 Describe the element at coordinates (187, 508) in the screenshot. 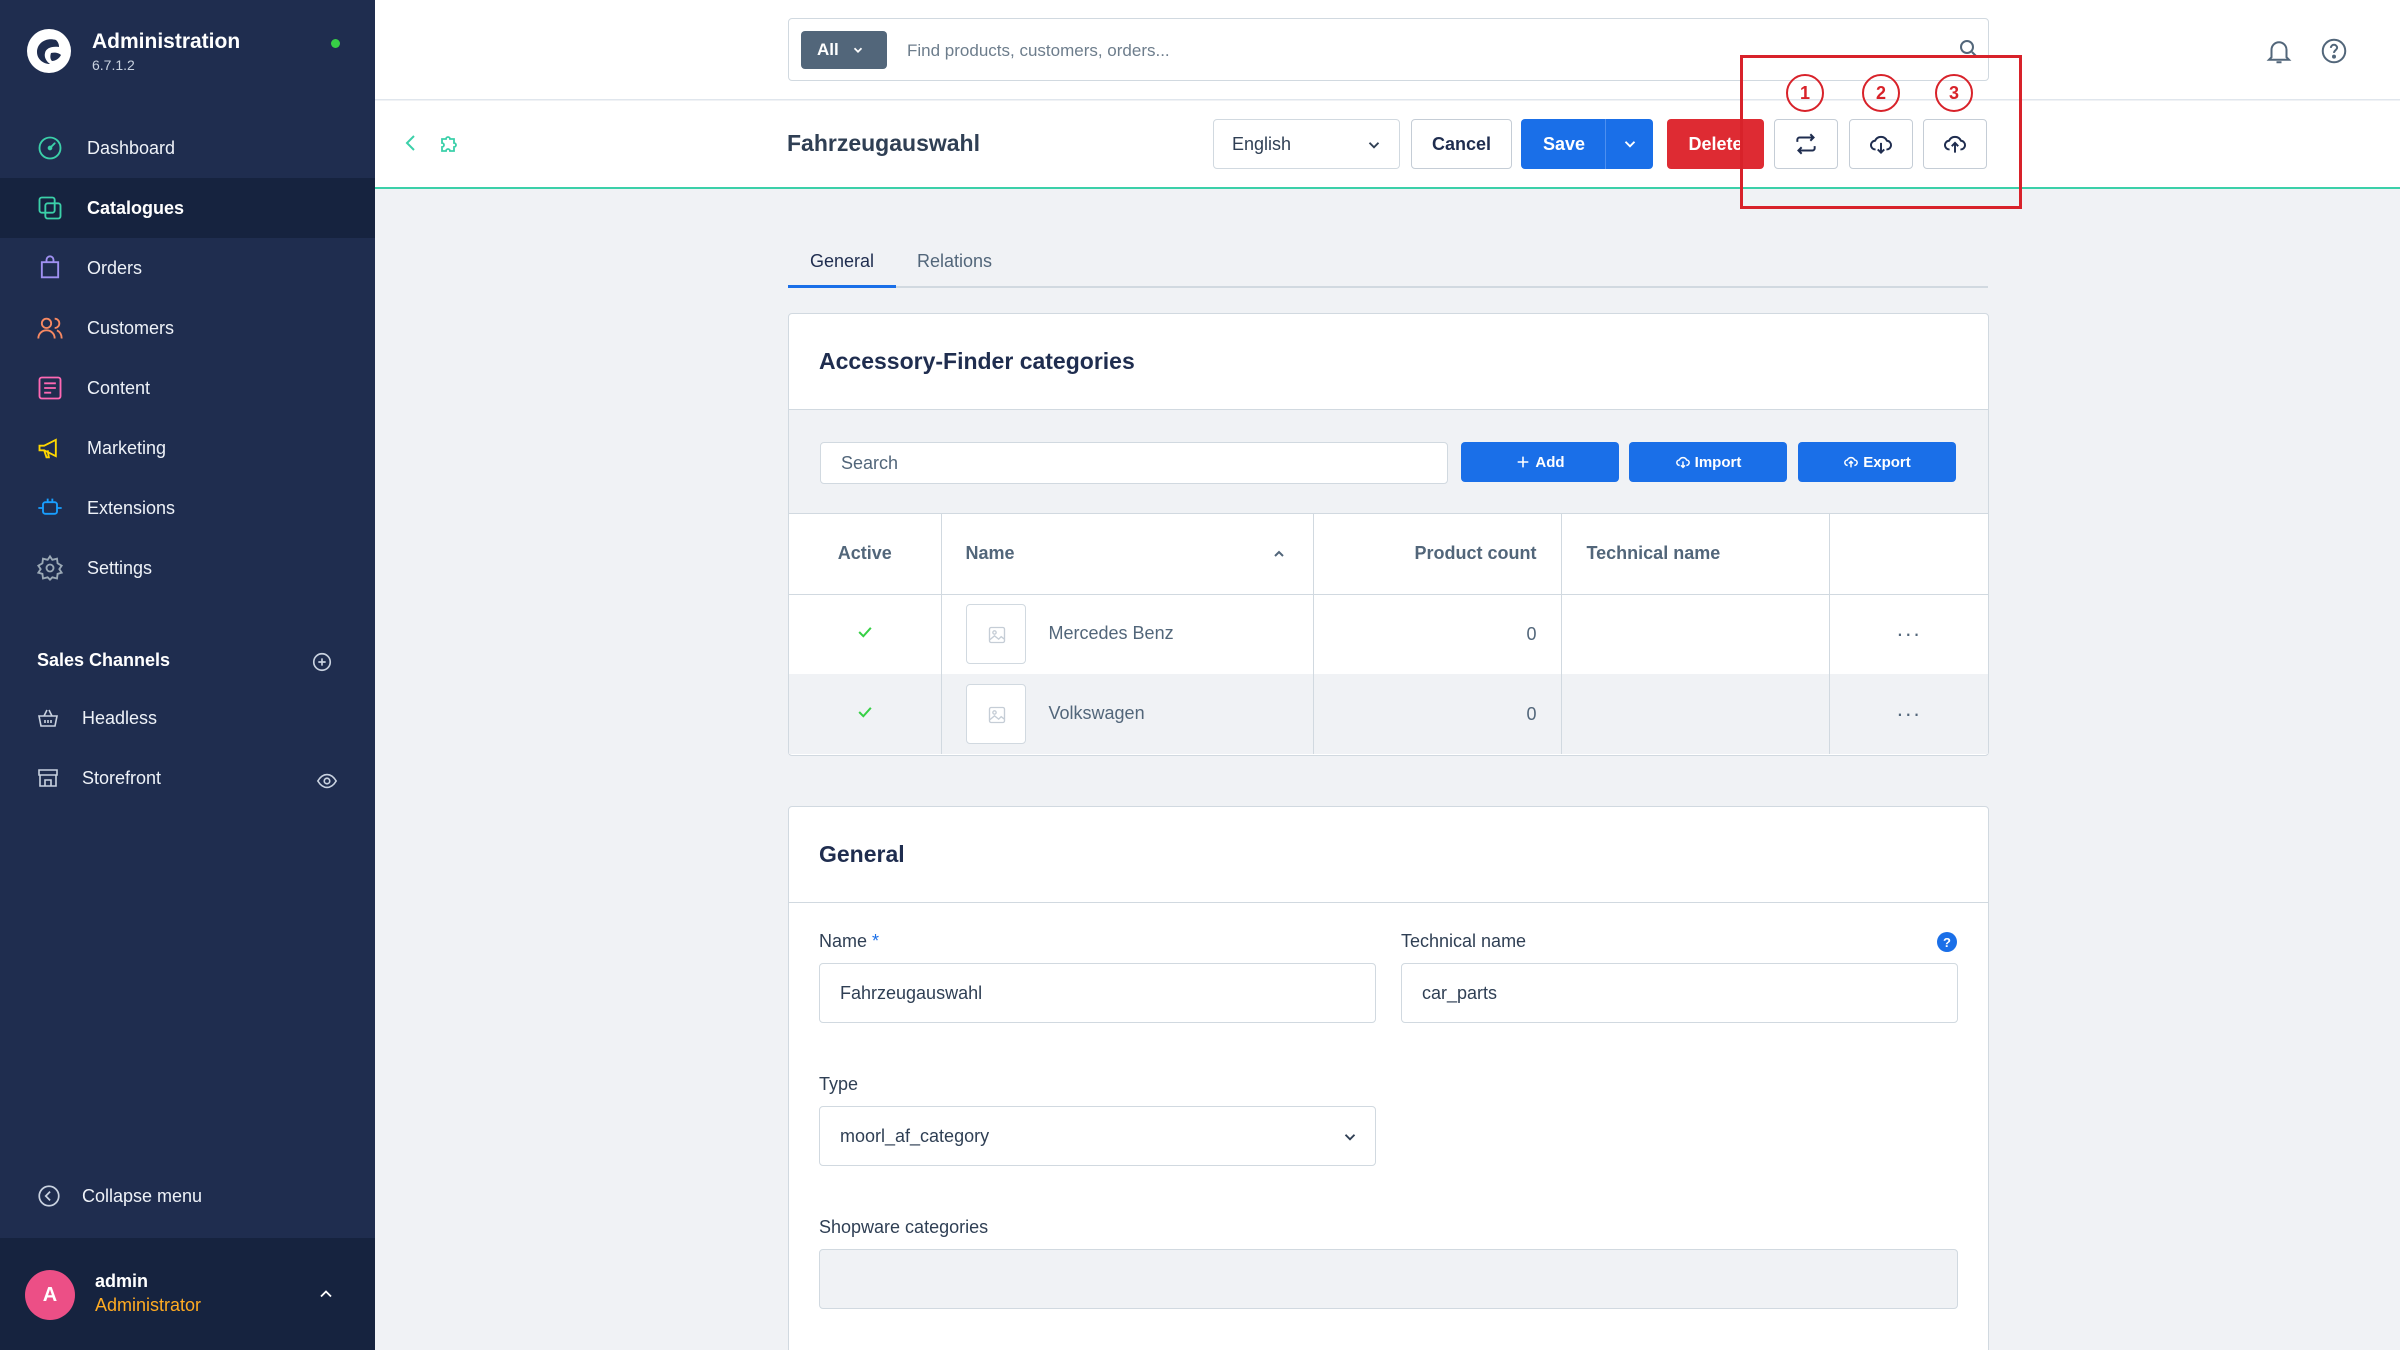

I see `sidebar-item-extensions: Extensions` at that location.